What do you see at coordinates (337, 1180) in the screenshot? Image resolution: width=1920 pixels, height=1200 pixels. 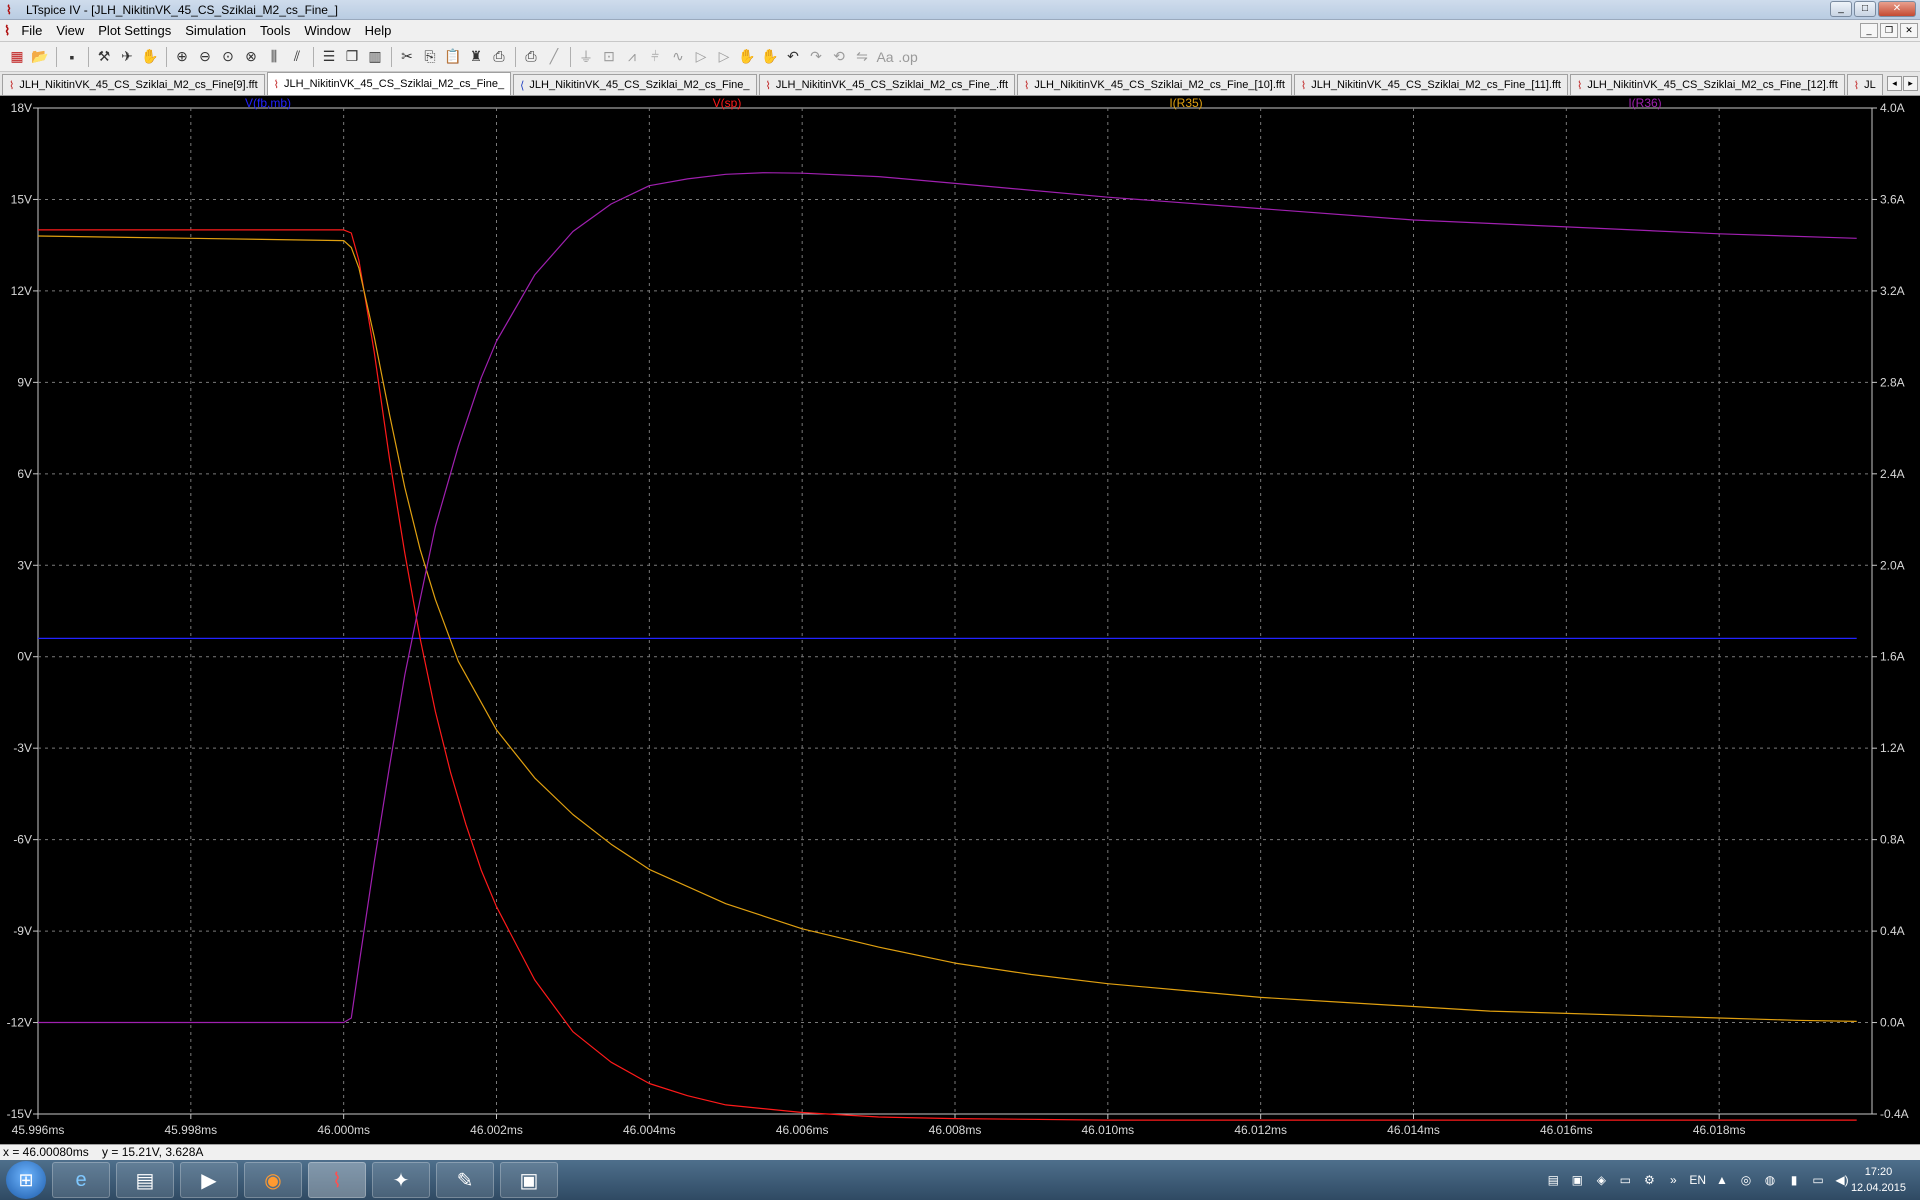 I see `ltspice-icon: ⌇` at bounding box center [337, 1180].